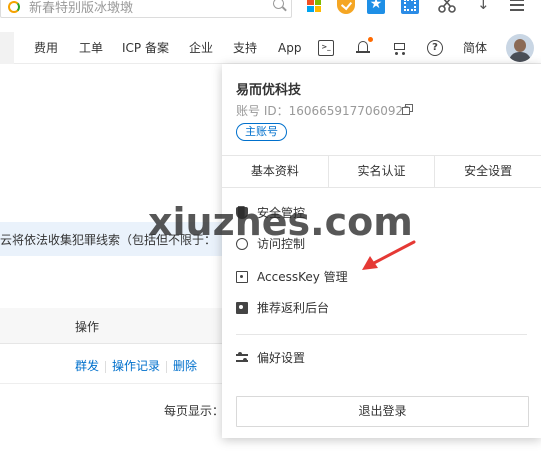 The width and height of the screenshot is (541, 454). What do you see at coordinates (314, 7) in the screenshot?
I see `windows-icon` at bounding box center [314, 7].